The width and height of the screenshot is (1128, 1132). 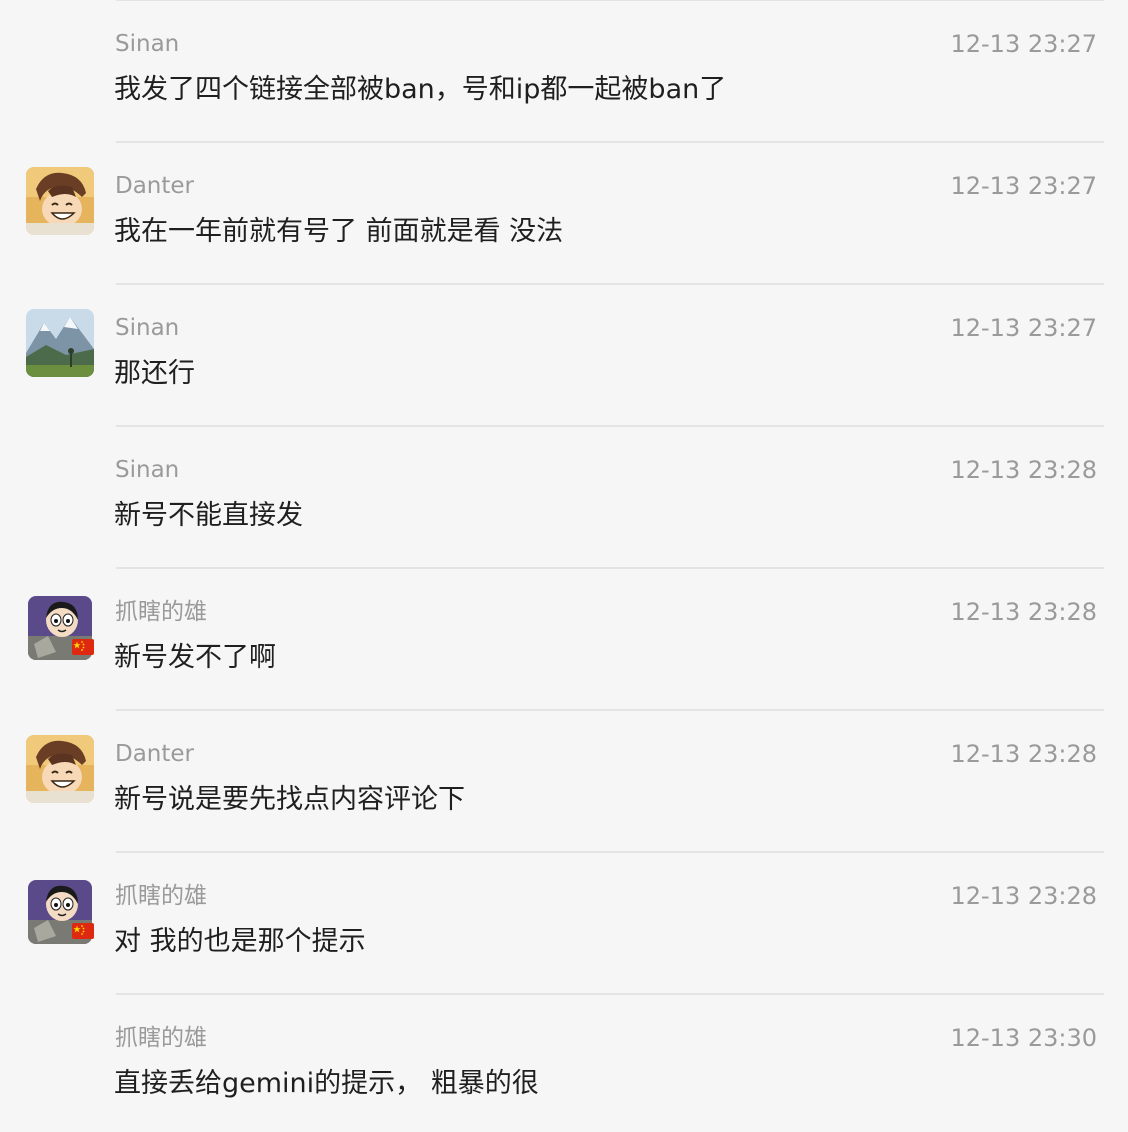 What do you see at coordinates (564, 354) in the screenshot?
I see `chat-message: Sinan 12-13 23:27 那还行` at bounding box center [564, 354].